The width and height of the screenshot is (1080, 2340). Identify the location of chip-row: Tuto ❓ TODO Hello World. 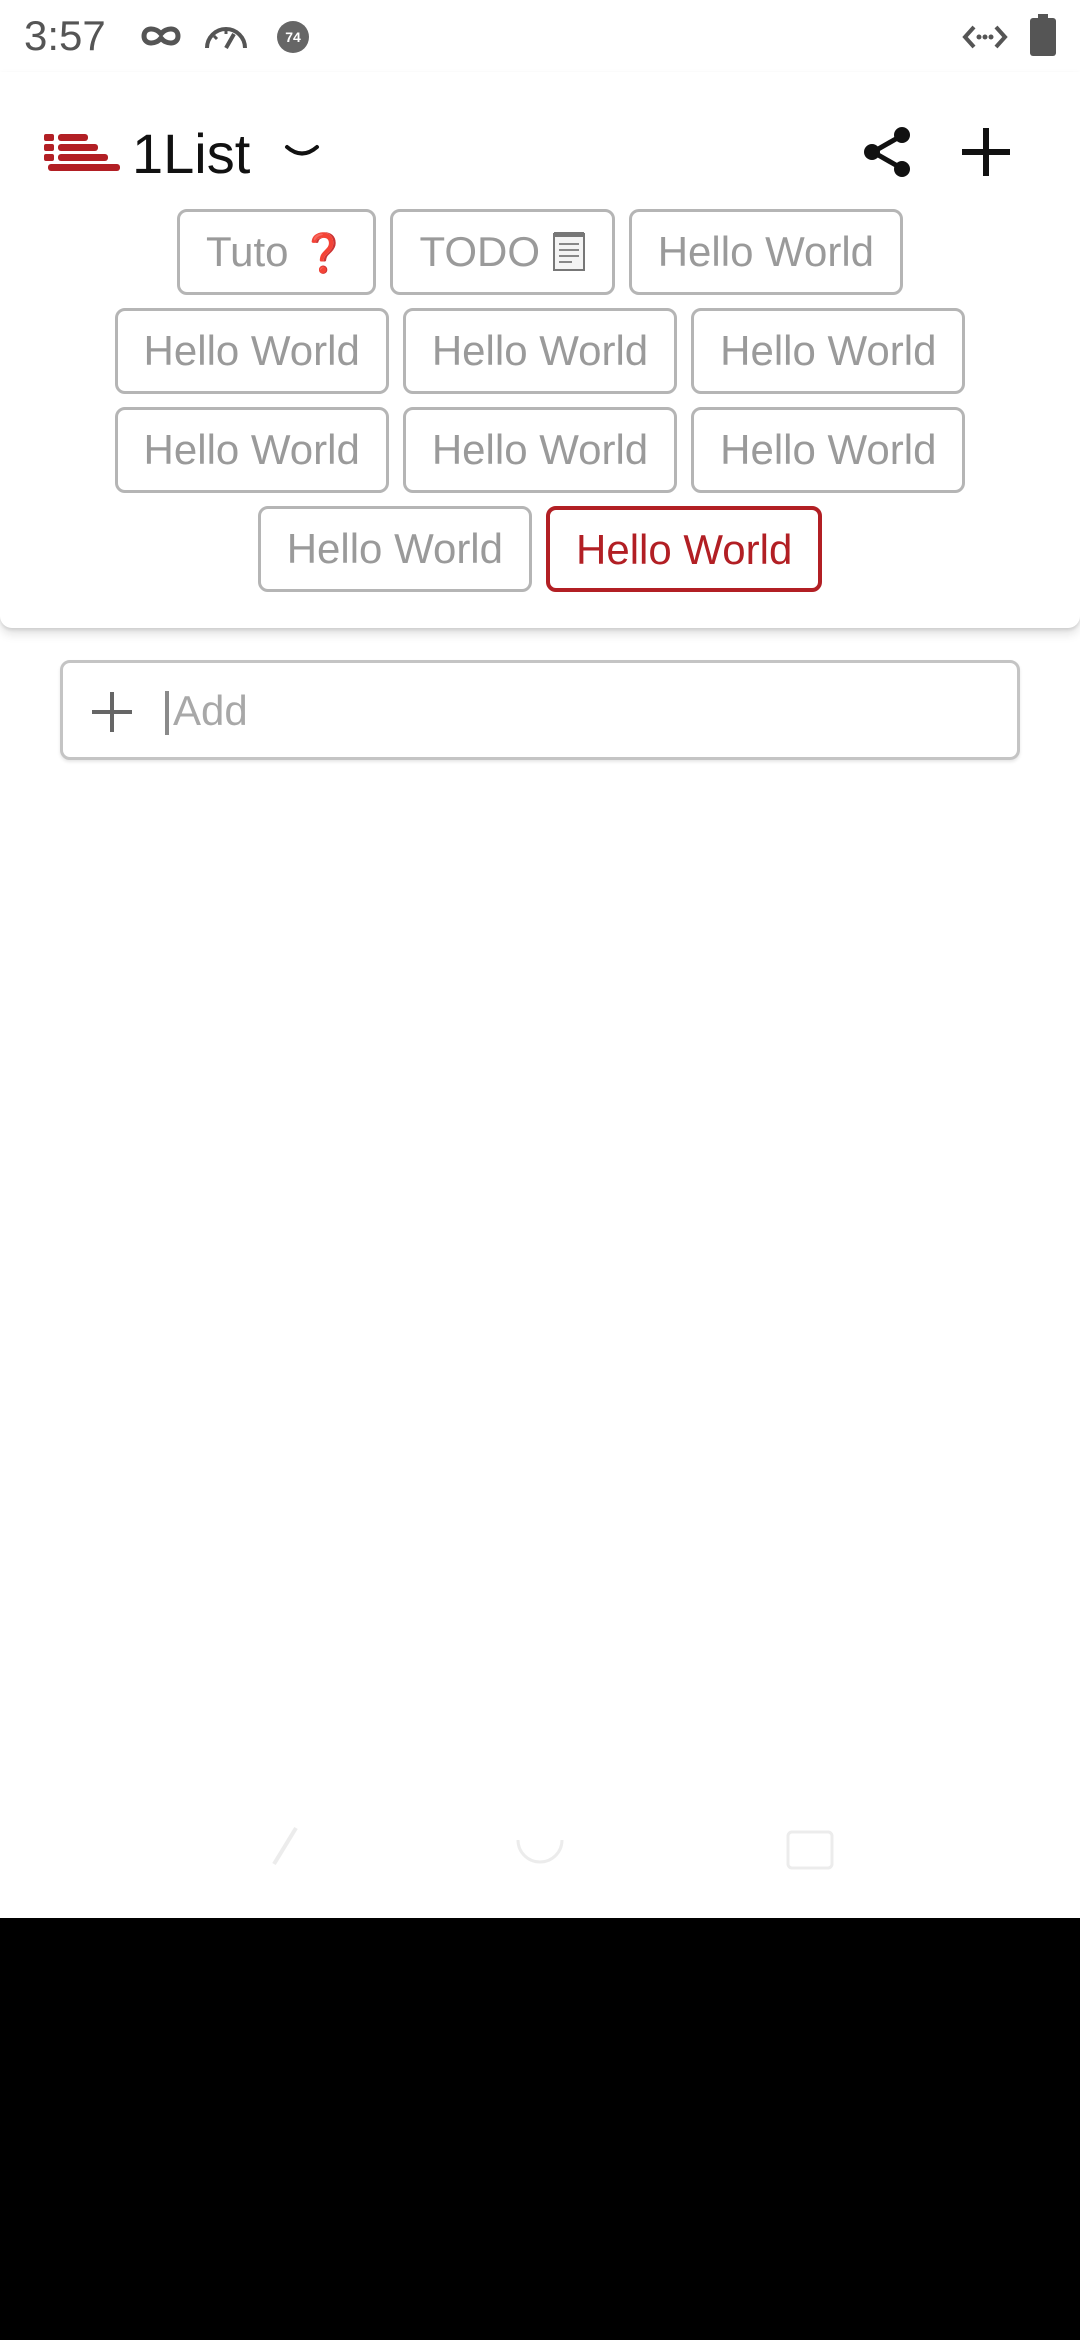
(540, 252).